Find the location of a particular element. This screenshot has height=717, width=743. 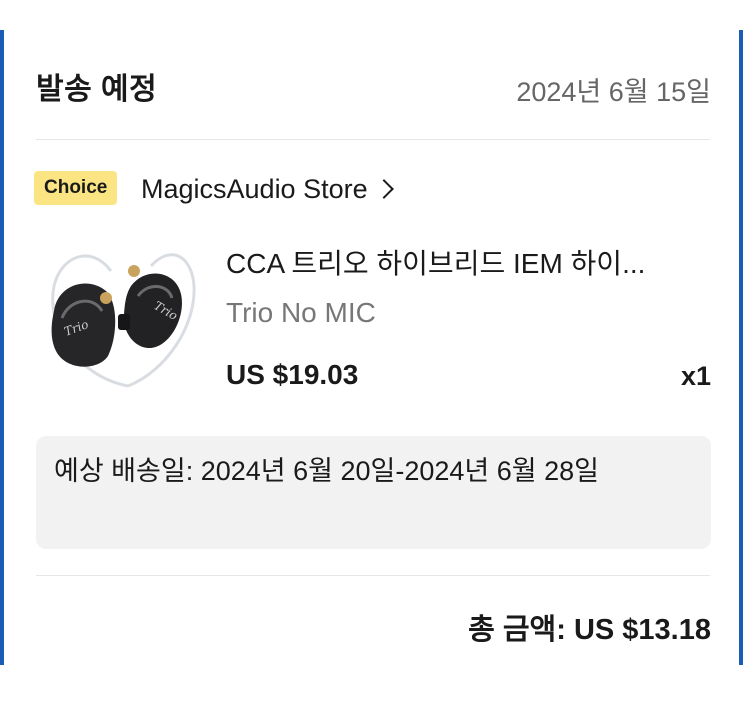

store-name: MagicsAudio Store is located at coordinates (254, 189).